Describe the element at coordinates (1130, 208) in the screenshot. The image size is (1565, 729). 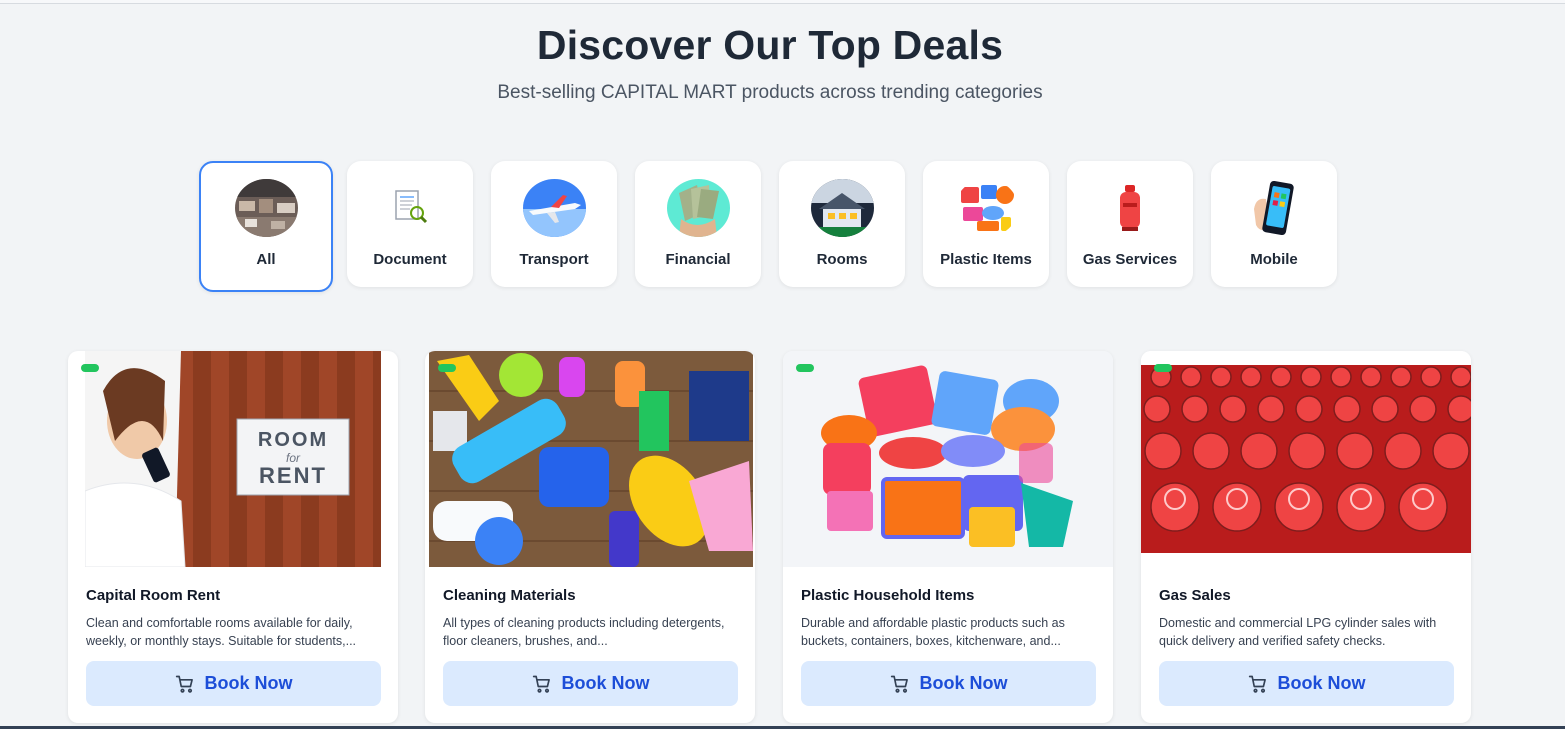
I see `gas-cylinder-icon` at that location.